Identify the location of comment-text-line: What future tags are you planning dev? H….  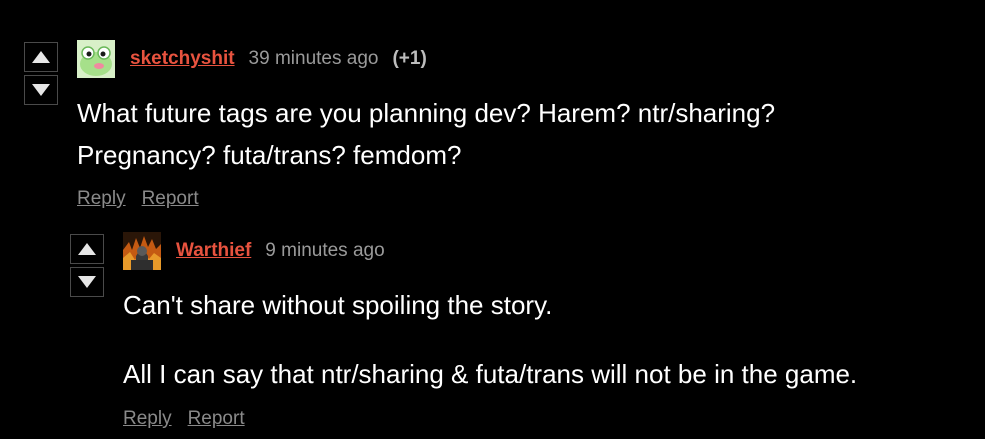
(426, 113).